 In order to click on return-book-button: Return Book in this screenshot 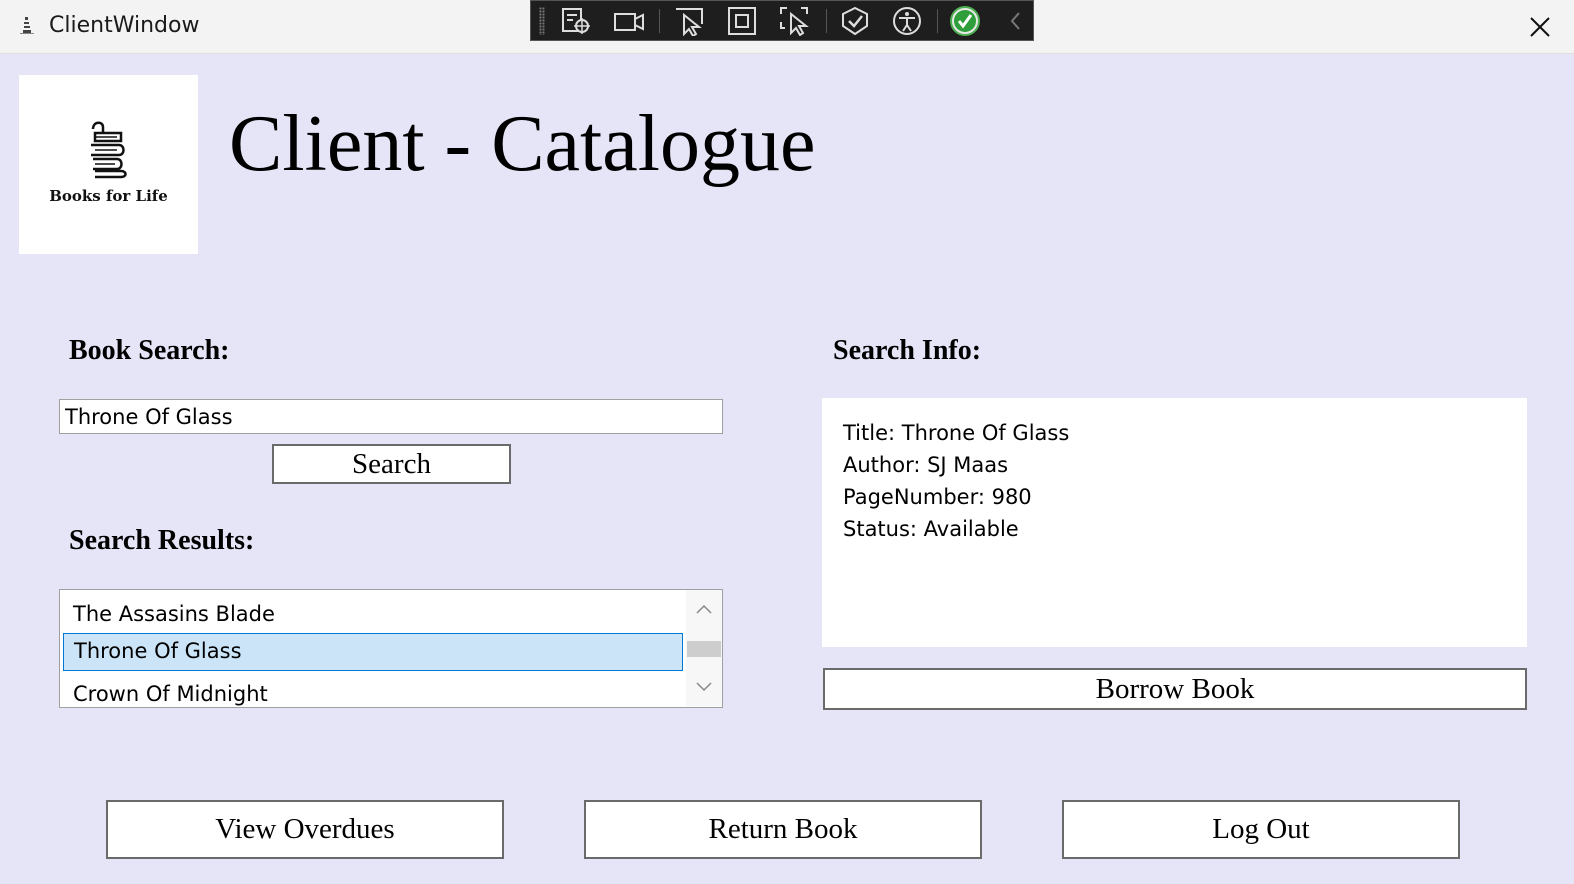, I will do `click(783, 829)`.